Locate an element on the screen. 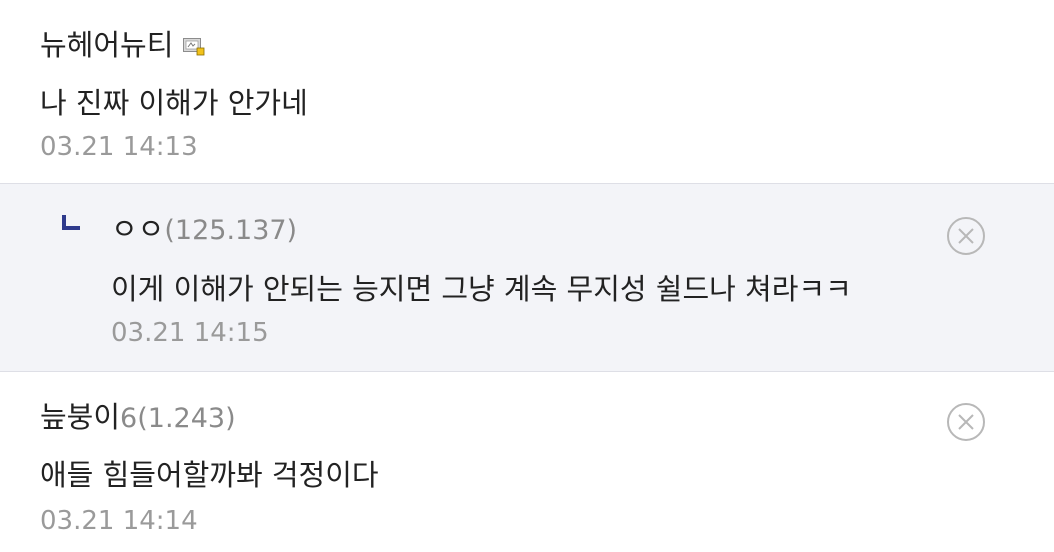 The image size is (1054, 552). comment-author-row: ㅇㅇ (125.137) is located at coordinates (204, 227).